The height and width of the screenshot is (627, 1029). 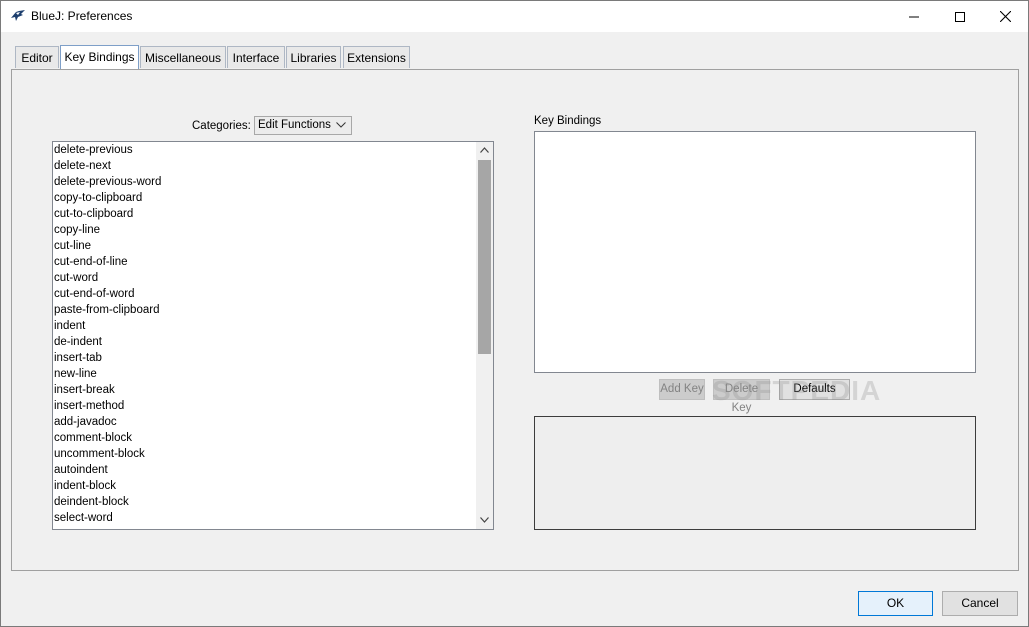 What do you see at coordinates (313, 57) in the screenshot?
I see `tab-libraries: Libraries` at bounding box center [313, 57].